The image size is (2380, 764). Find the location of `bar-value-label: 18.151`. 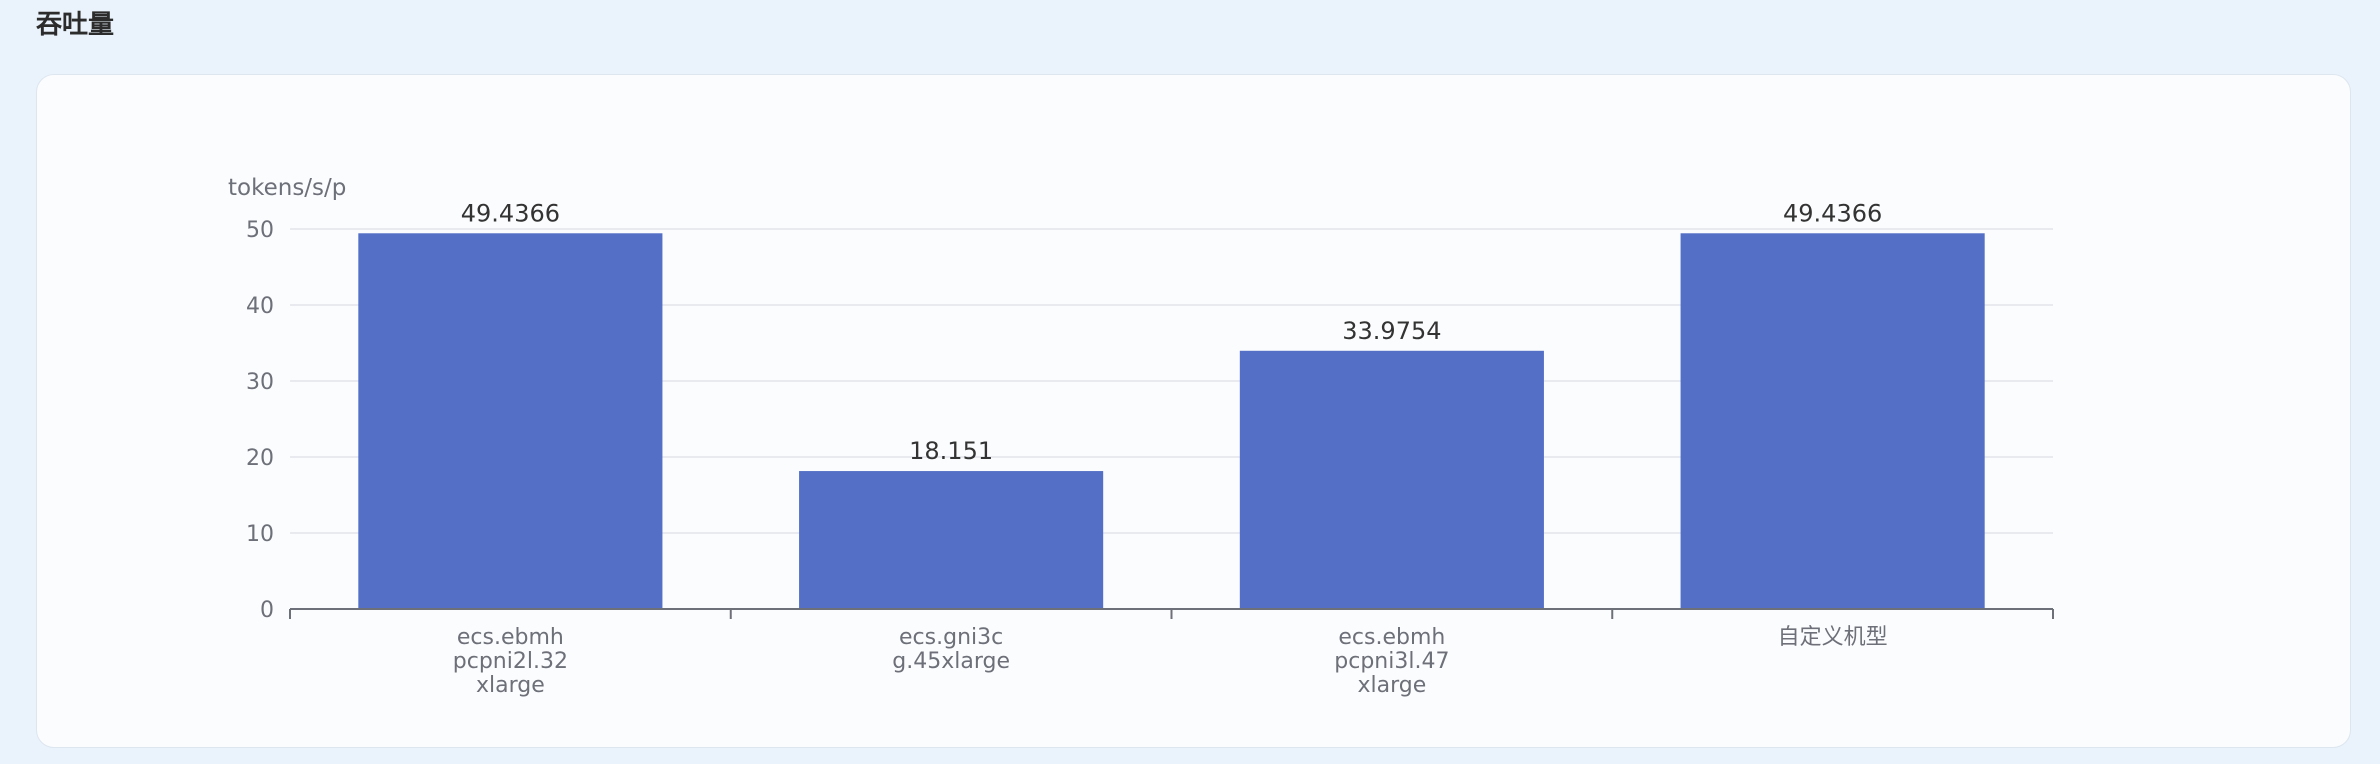

bar-value-label: 18.151 is located at coordinates (951, 451).